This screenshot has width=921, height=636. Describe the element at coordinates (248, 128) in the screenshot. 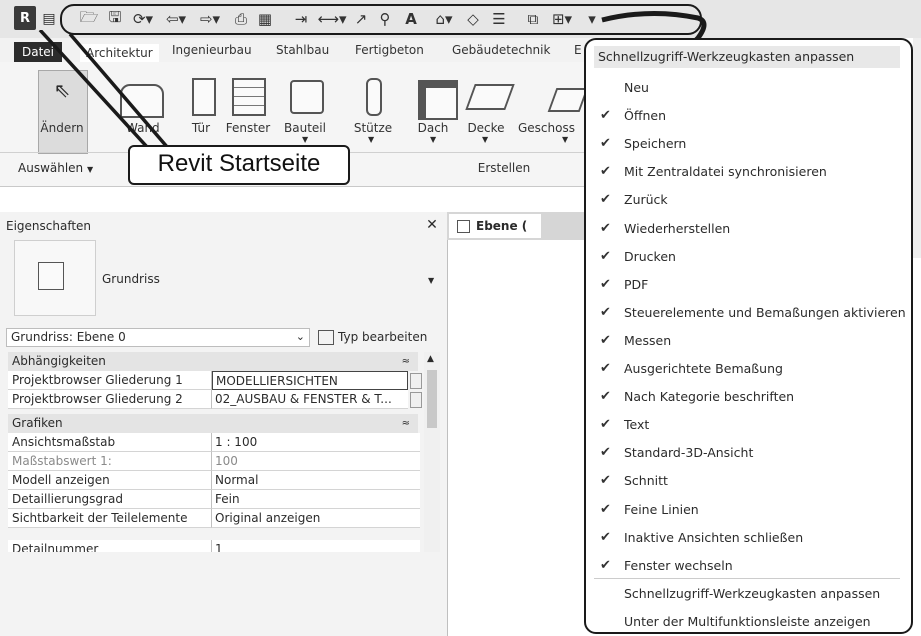

I see `window-label: Fenster` at that location.